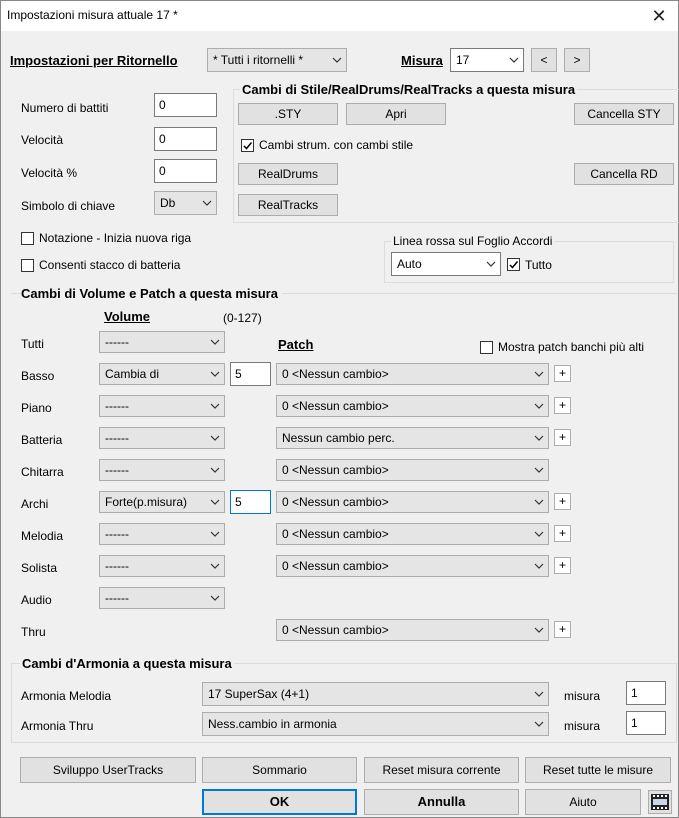  Describe the element at coordinates (513, 264) in the screenshot. I see `tutto-checkbox` at that location.